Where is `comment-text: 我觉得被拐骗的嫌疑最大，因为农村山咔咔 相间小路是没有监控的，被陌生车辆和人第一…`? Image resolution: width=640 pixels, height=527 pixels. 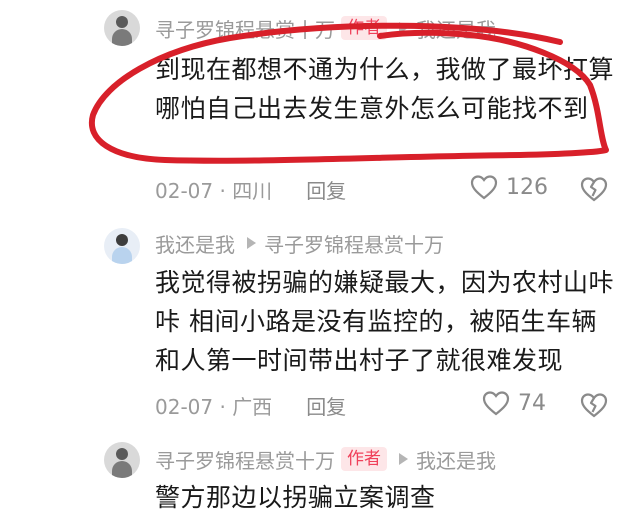 comment-text: 我觉得被拐骗的嫌疑最大，因为农村山咔咔 相间小路是没有监控的，被陌生车辆和人第一… is located at coordinates (385, 321).